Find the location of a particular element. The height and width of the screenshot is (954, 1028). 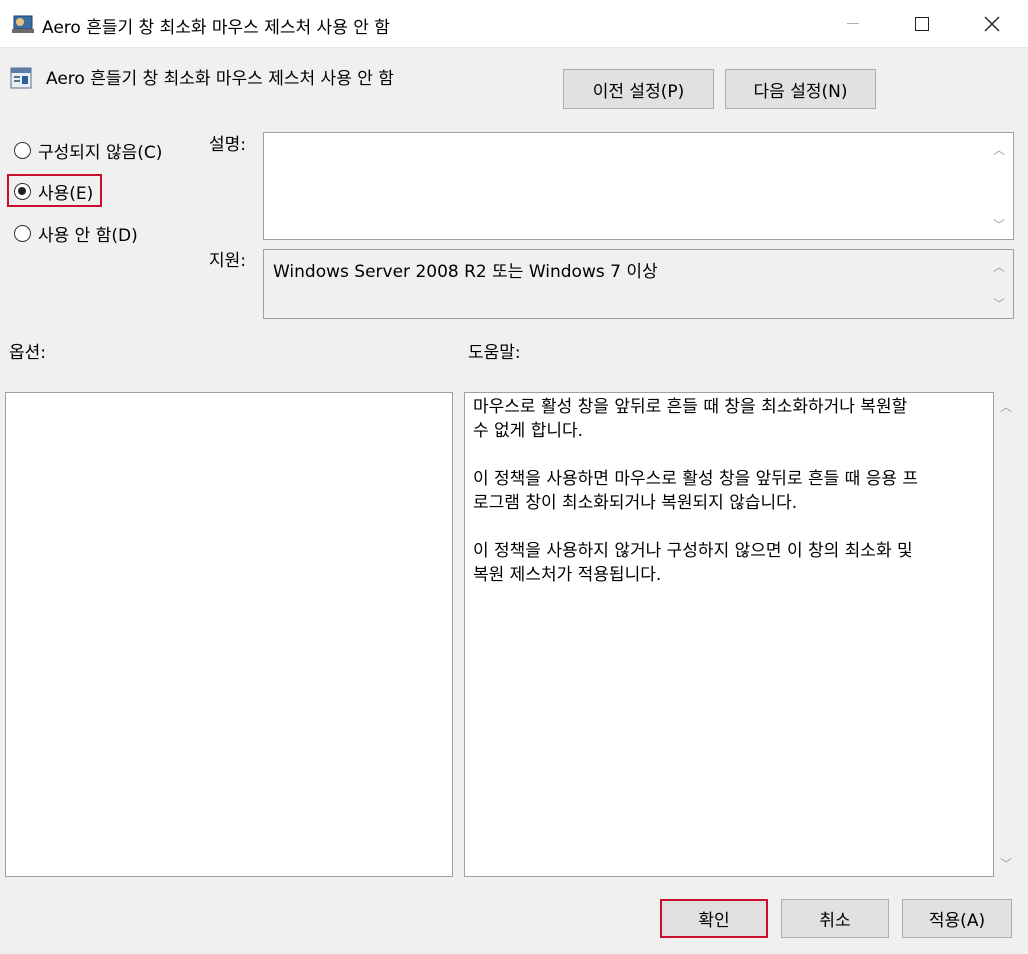

minimize-button is located at coordinates (853, 23).